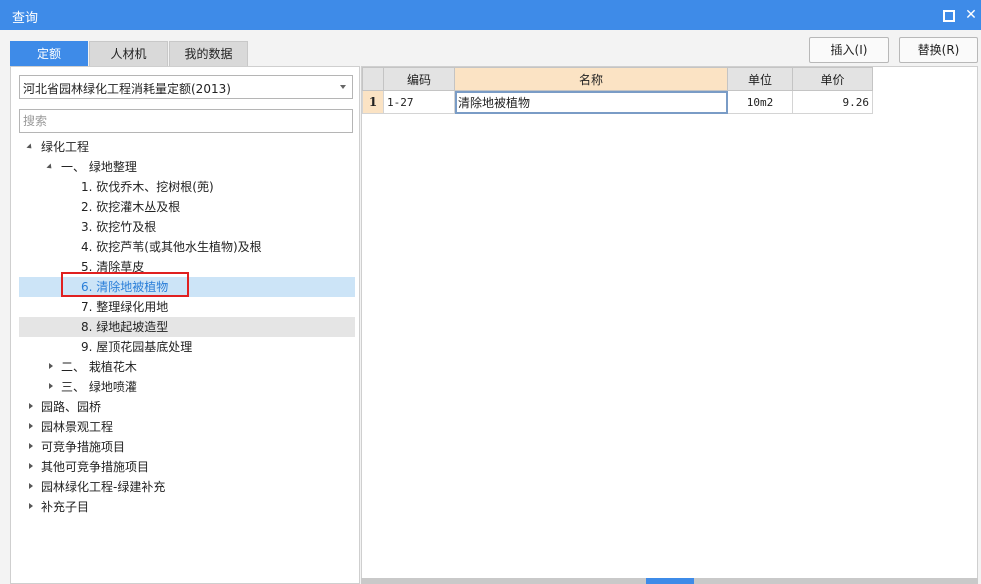  I want to click on tree-node: 9. 屋顶花园基底处理, so click(187, 347).